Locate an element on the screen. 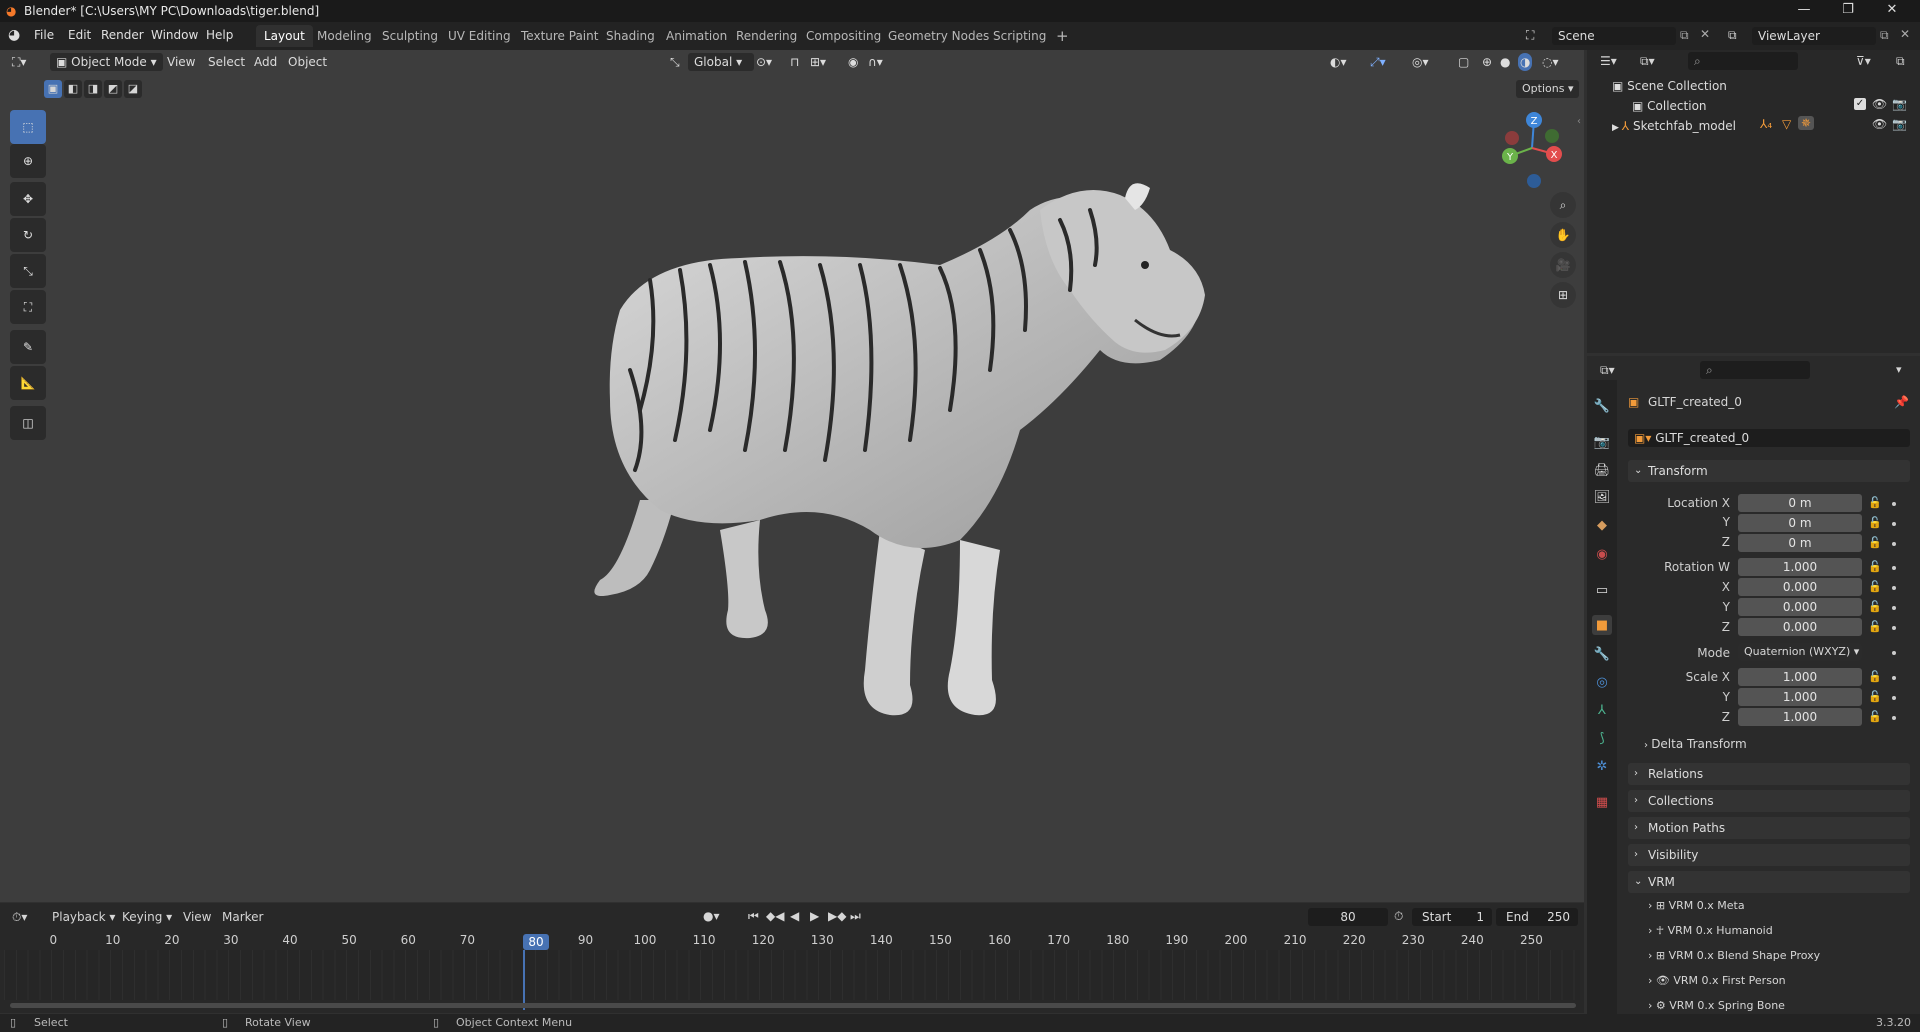 The width and height of the screenshot is (1920, 1032). new-scene-icon: ⧉ is located at coordinates (1684, 35).